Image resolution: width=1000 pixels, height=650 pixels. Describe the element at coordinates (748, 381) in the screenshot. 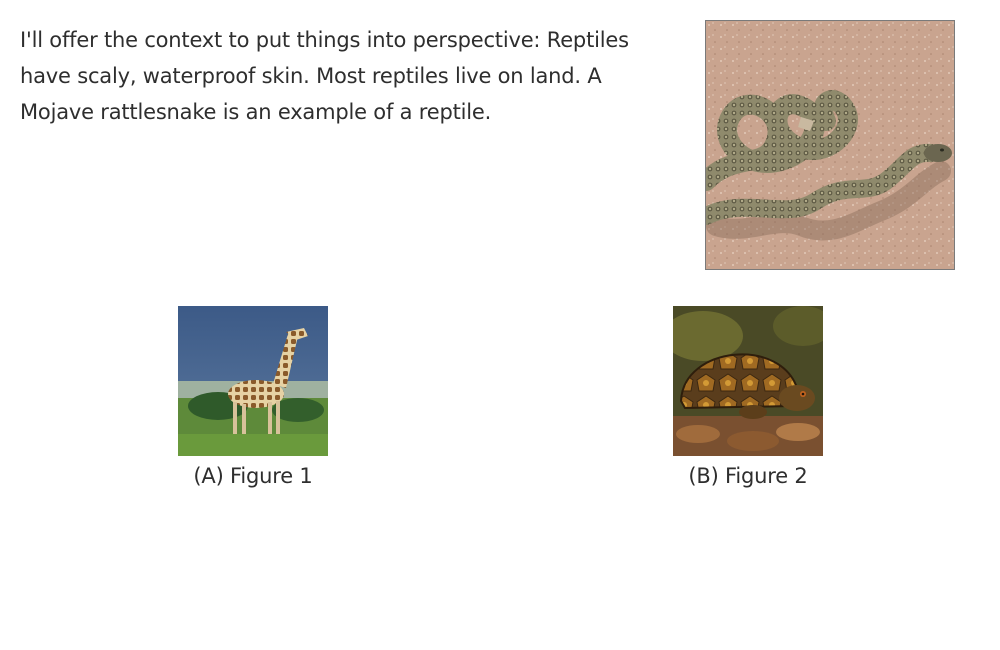

I see `box-turtle-photo` at that location.